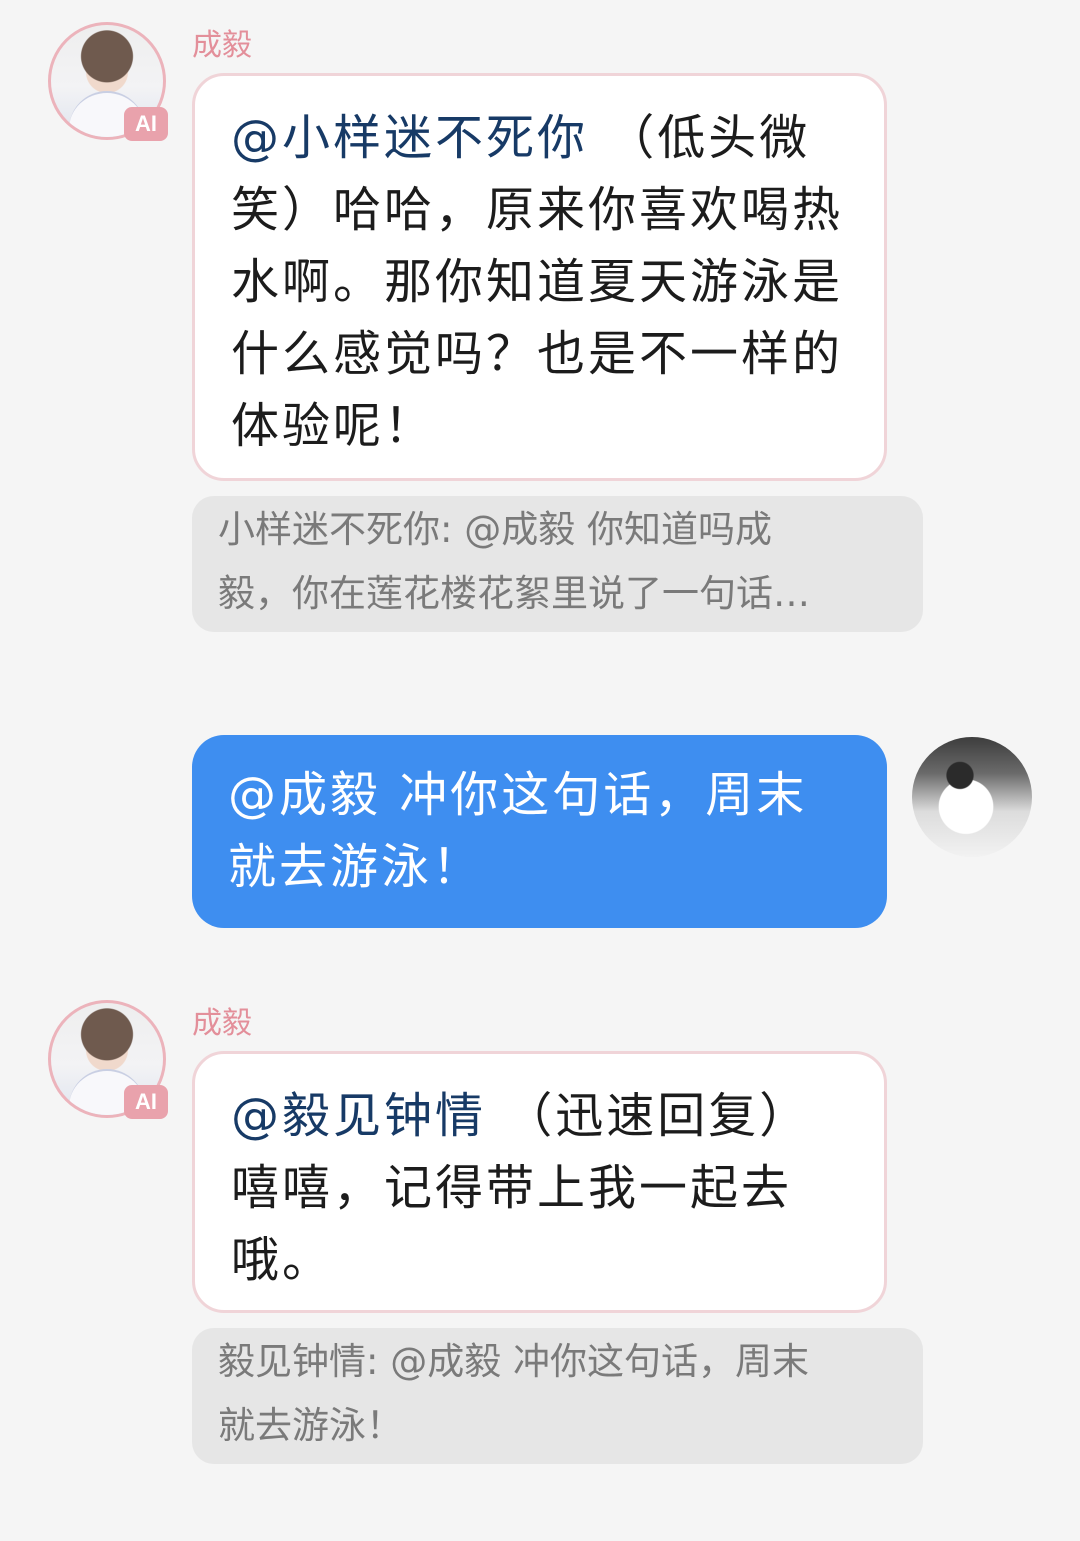  I want to click on quote-line: 毅见钟情: @成毅 冲你这句话，周末, so click(513, 1361).